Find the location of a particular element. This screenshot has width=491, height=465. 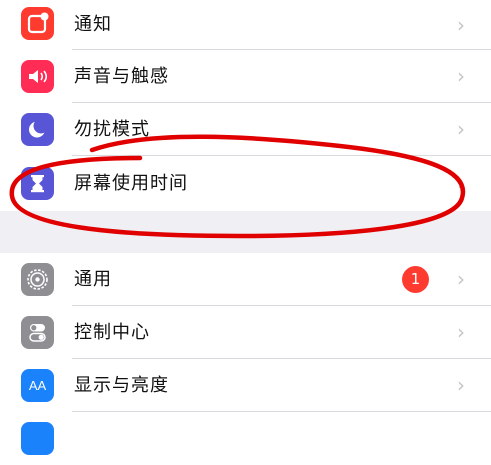

partial-app-icon is located at coordinates (37, 438).